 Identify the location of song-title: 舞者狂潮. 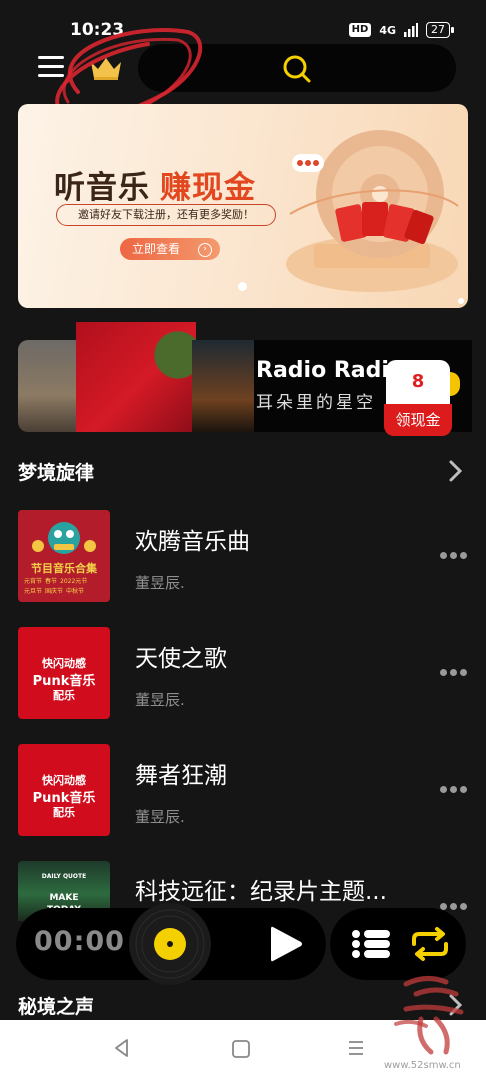
(181, 773).